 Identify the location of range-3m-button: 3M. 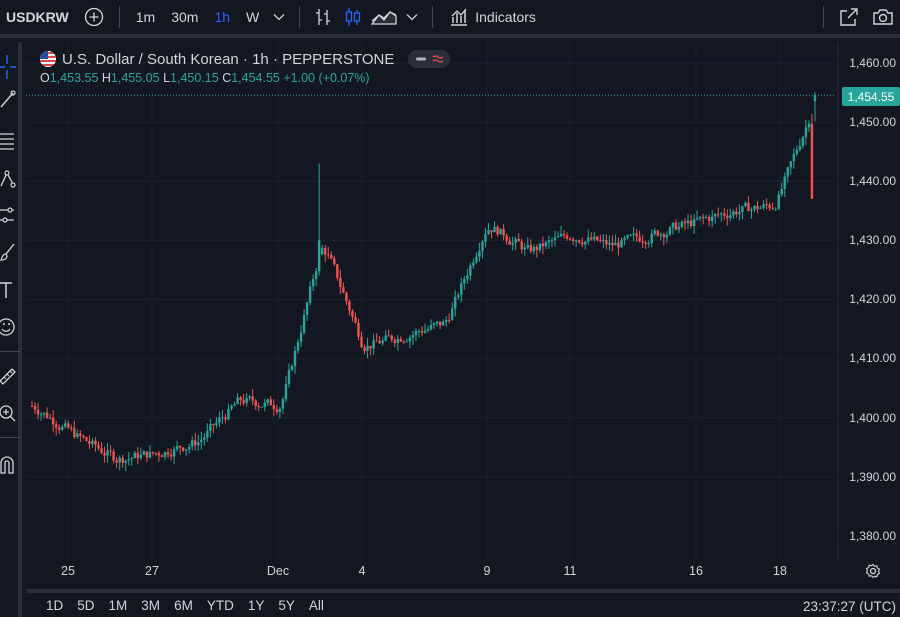
(150, 605).